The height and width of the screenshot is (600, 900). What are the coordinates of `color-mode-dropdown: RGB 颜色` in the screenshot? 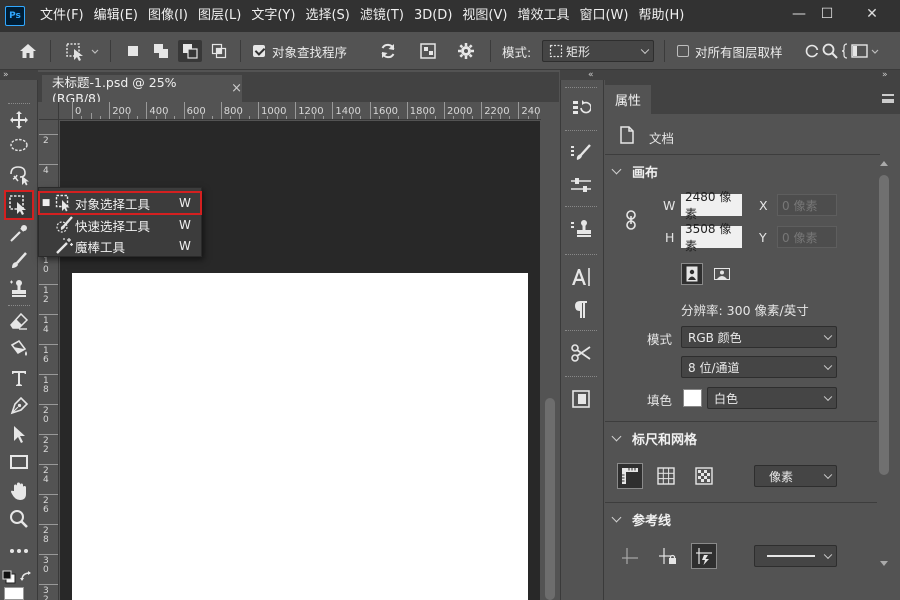 It's located at (759, 337).